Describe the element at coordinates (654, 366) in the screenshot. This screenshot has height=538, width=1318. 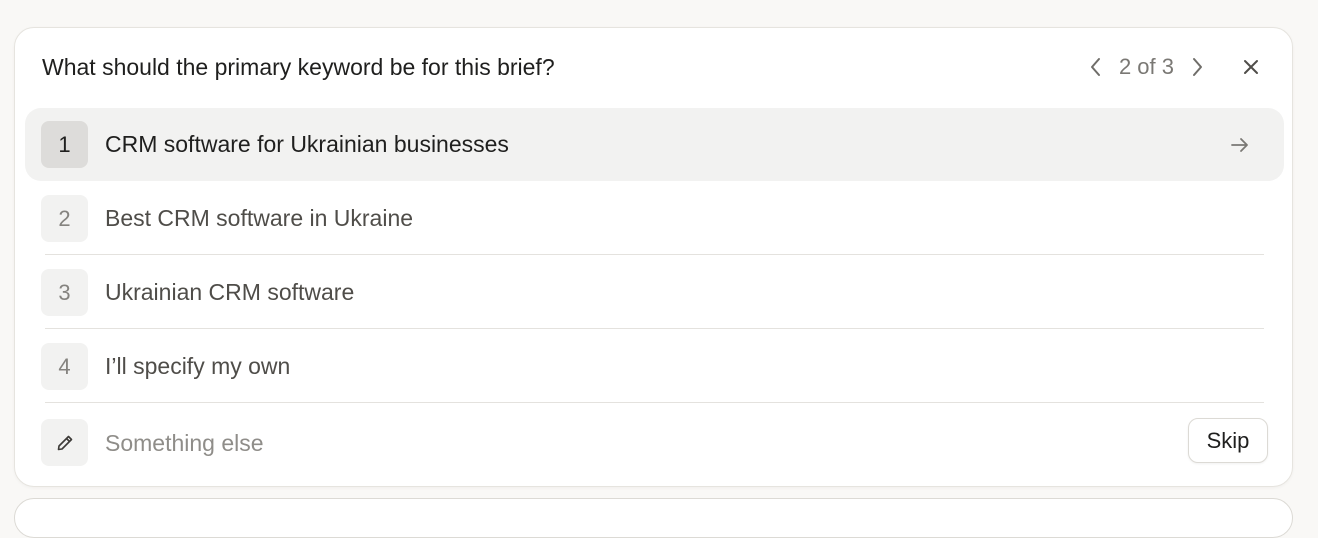
I see `option-4: 4 I’ll specify my own` at that location.